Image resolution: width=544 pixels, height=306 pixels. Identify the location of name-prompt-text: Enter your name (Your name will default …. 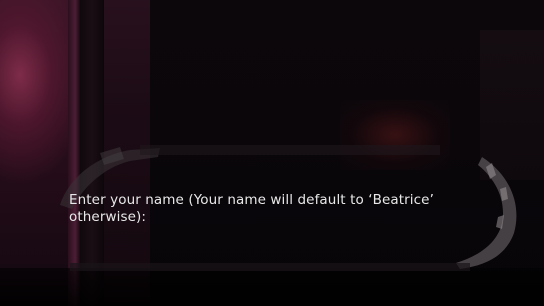
(251, 208).